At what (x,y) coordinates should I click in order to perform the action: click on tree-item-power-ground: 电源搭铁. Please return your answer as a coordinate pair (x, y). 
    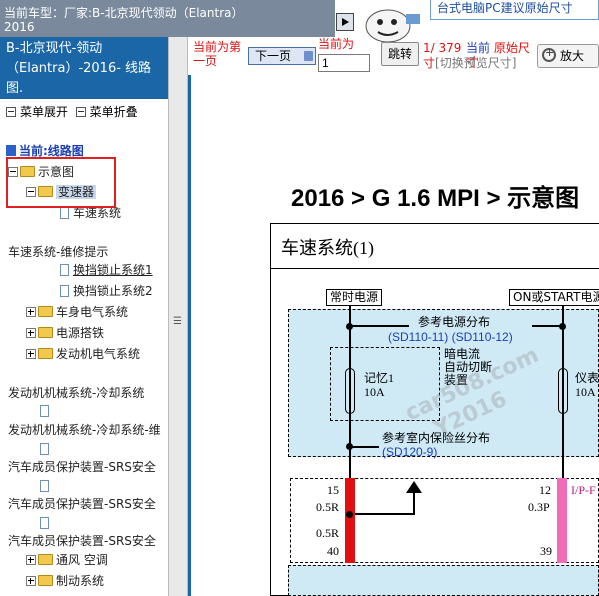
    Looking at the image, I should click on (65, 333).